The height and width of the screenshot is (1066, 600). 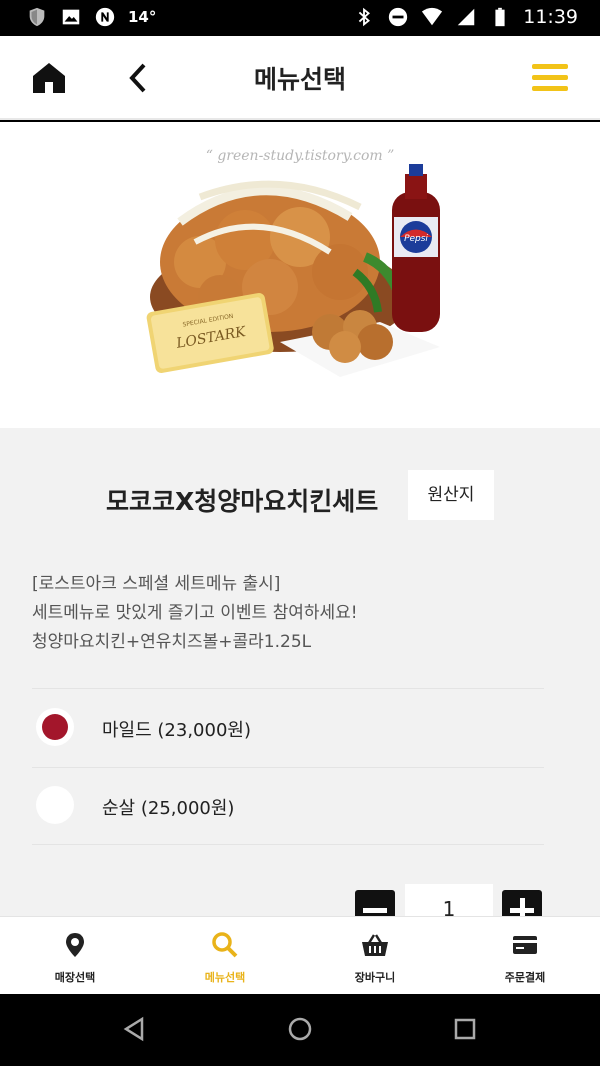 What do you see at coordinates (550, 17) in the screenshot?
I see `clock: 11:39` at bounding box center [550, 17].